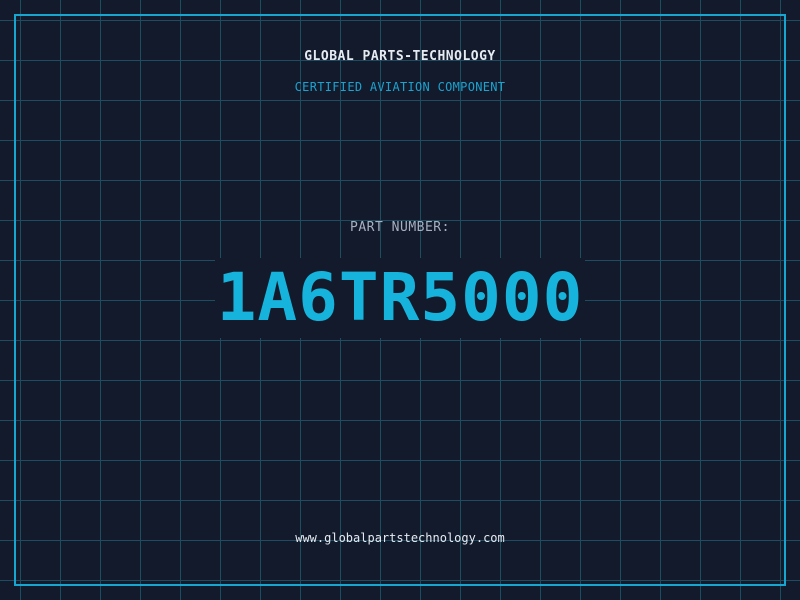 The width and height of the screenshot is (800, 600). What do you see at coordinates (400, 56) in the screenshot?
I see `company-name: GLOBAL PARTS-TECHNOLOGY` at bounding box center [400, 56].